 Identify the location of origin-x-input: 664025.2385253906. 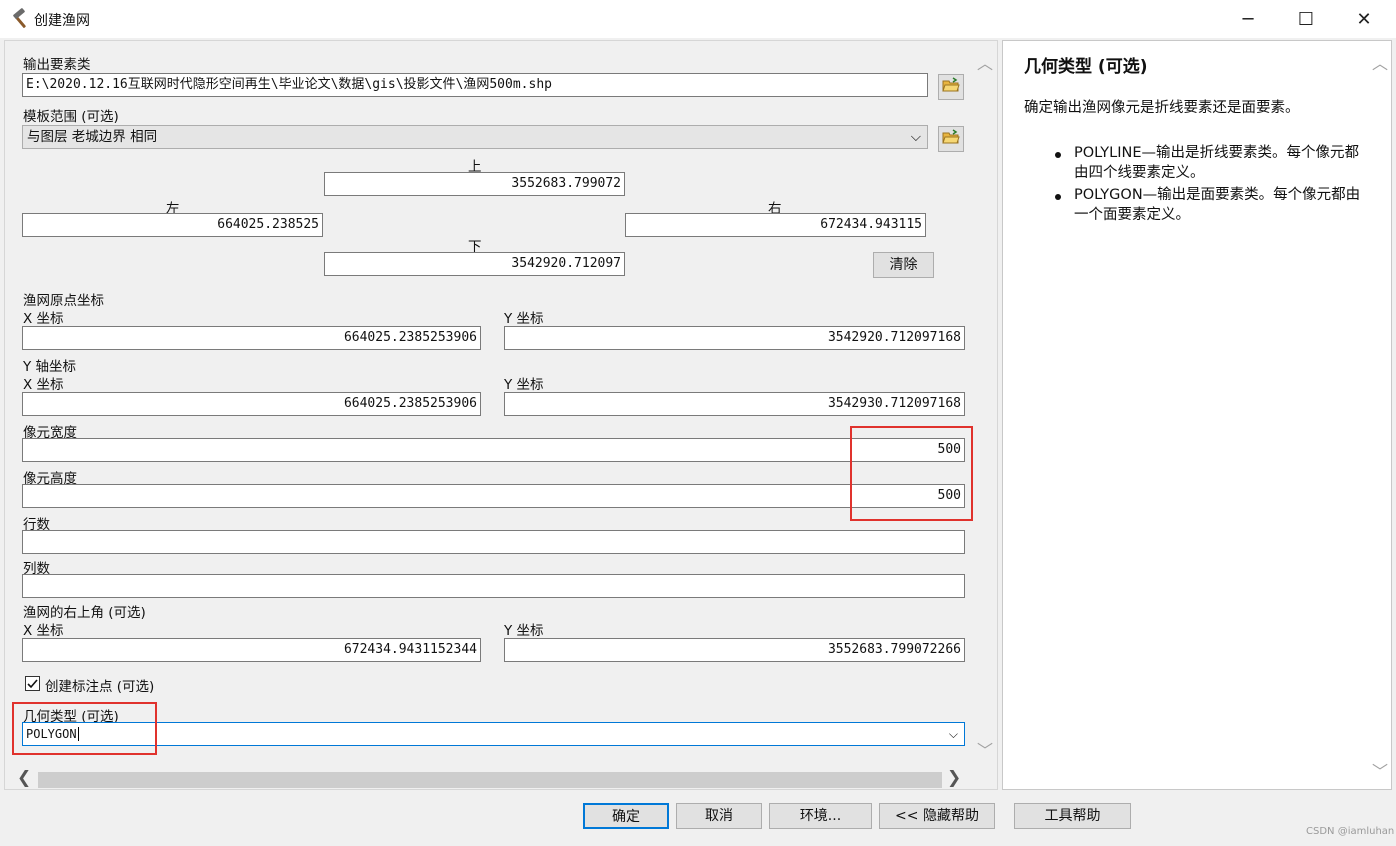
(251, 338).